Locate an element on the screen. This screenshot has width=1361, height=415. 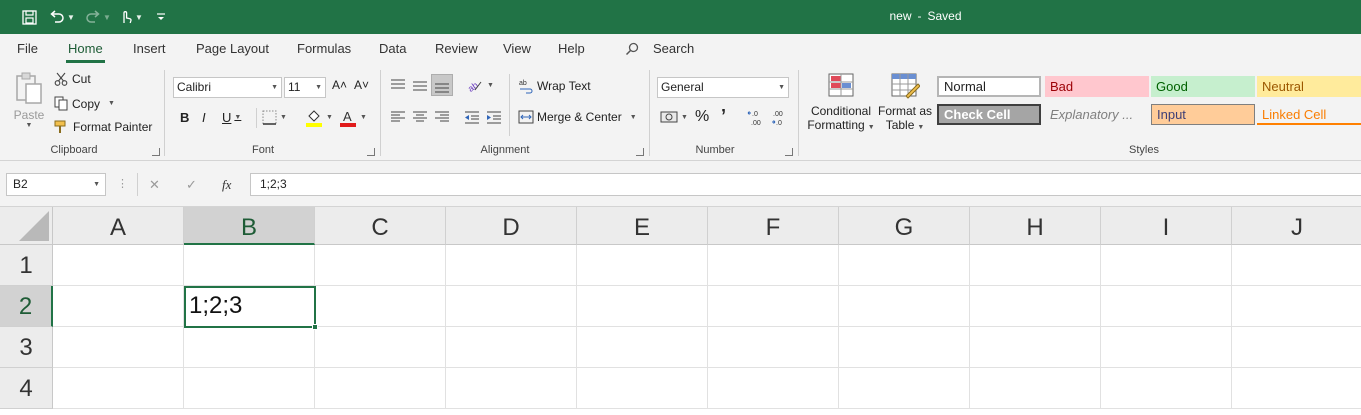
cell-g1 is located at coordinates (904, 265).